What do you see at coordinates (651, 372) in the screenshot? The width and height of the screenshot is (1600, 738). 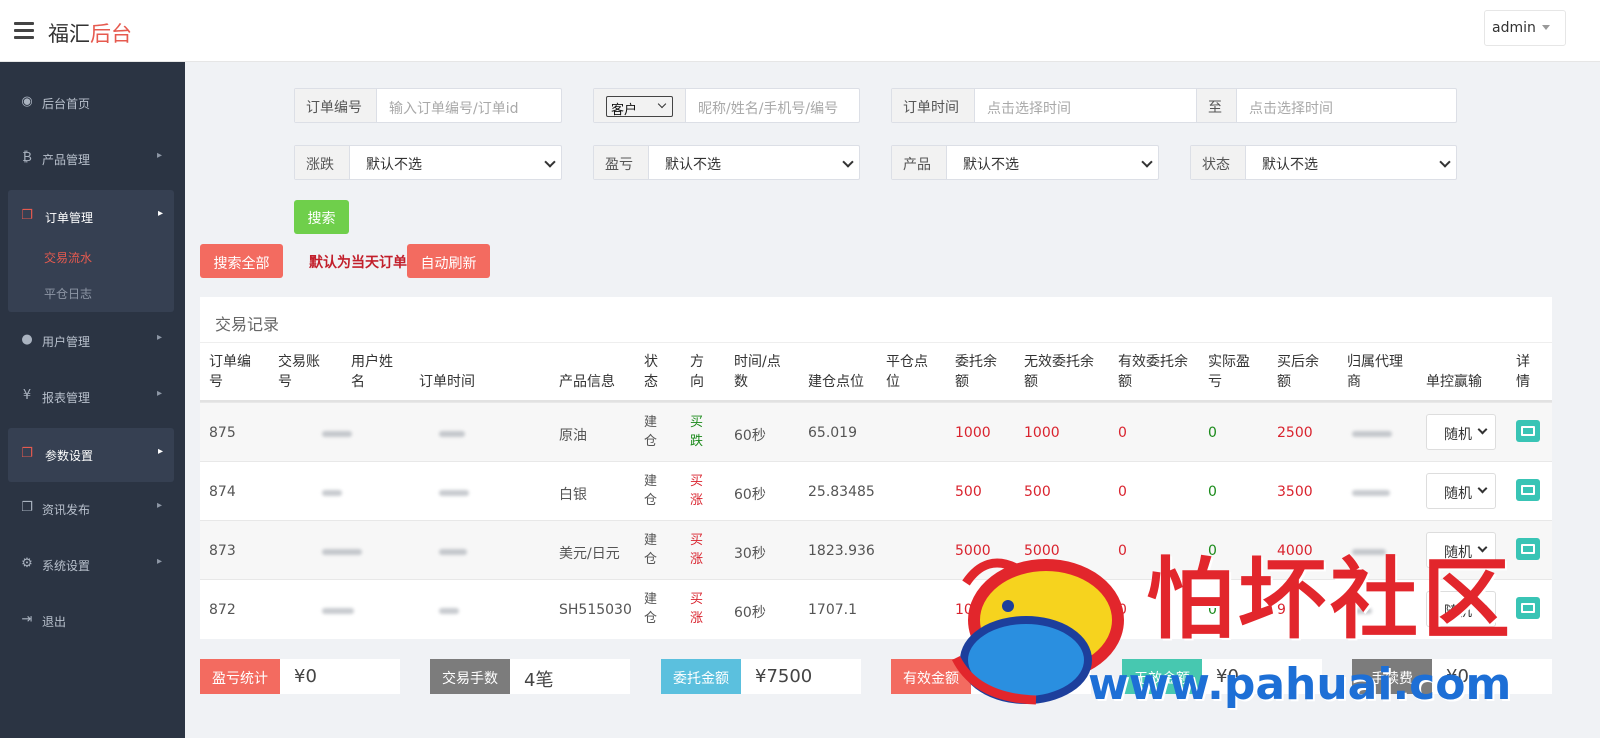 I see `column-header: 状 态` at bounding box center [651, 372].